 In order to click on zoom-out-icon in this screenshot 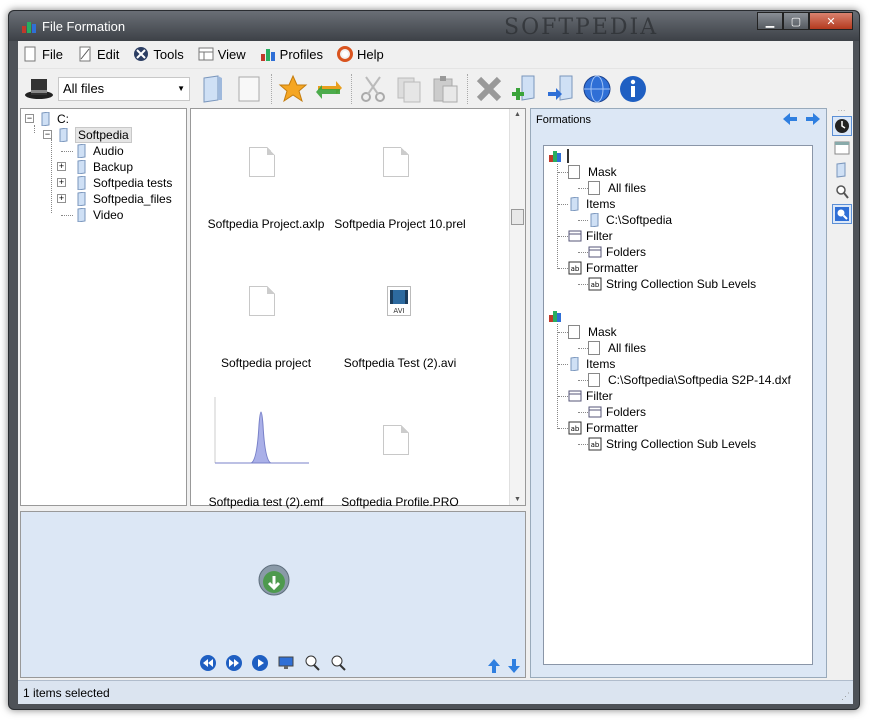, I will do `click(338, 663)`.